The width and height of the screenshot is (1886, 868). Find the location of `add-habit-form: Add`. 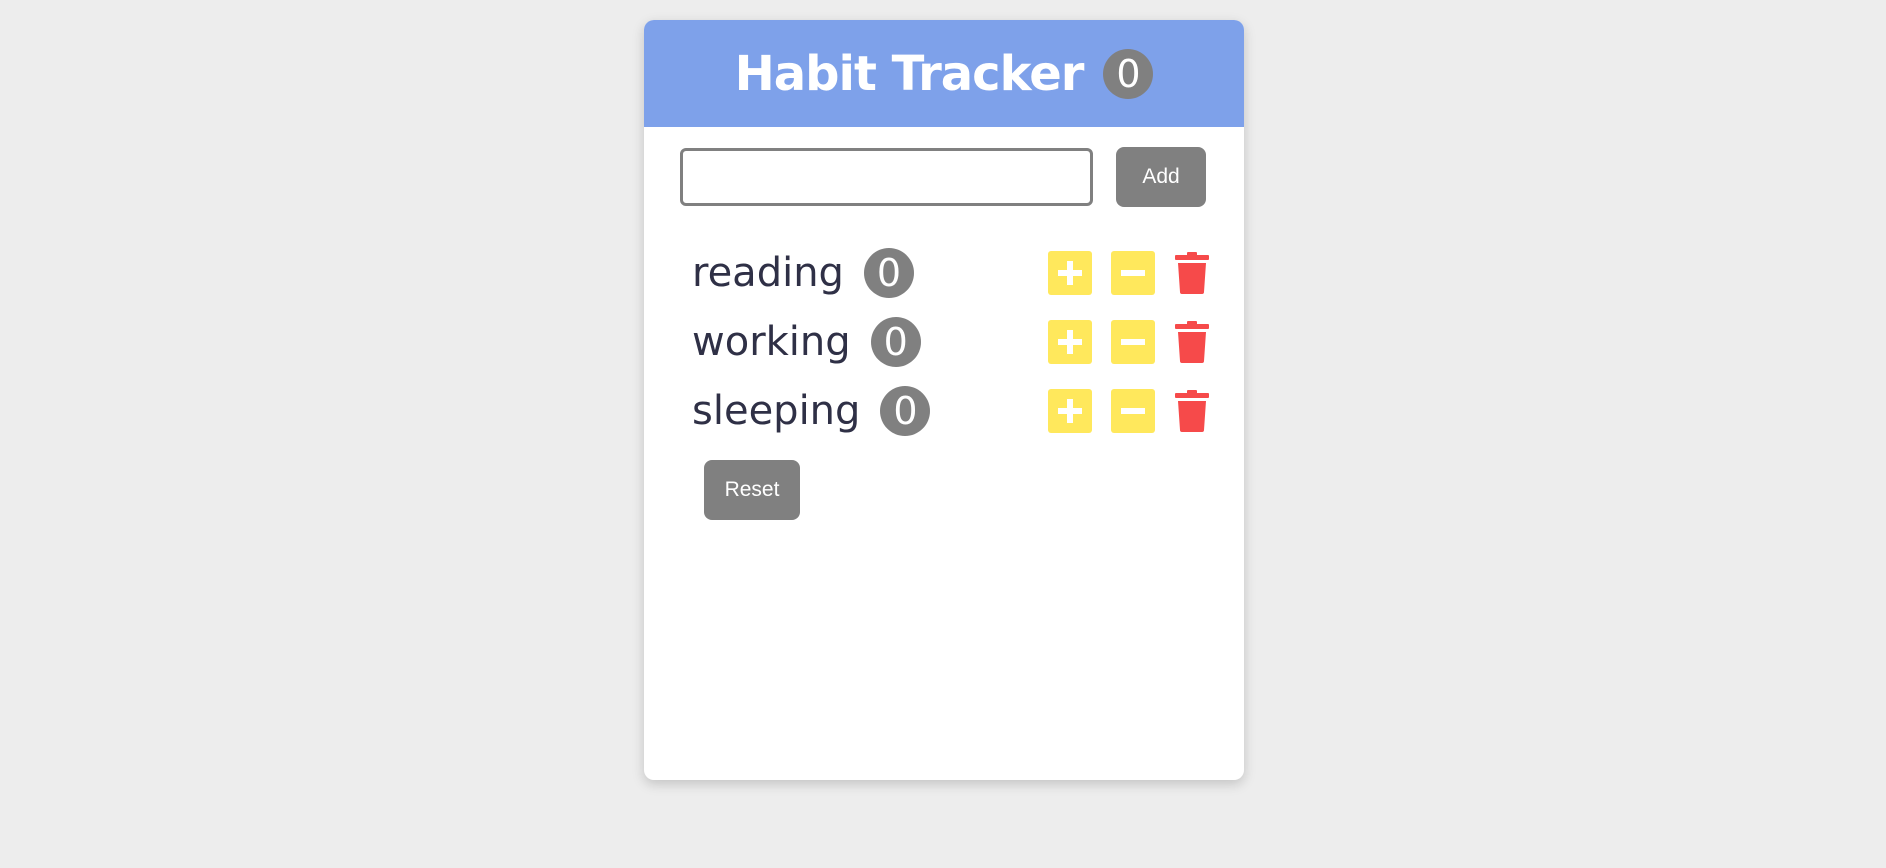

add-habit-form: Add is located at coordinates (943, 177).